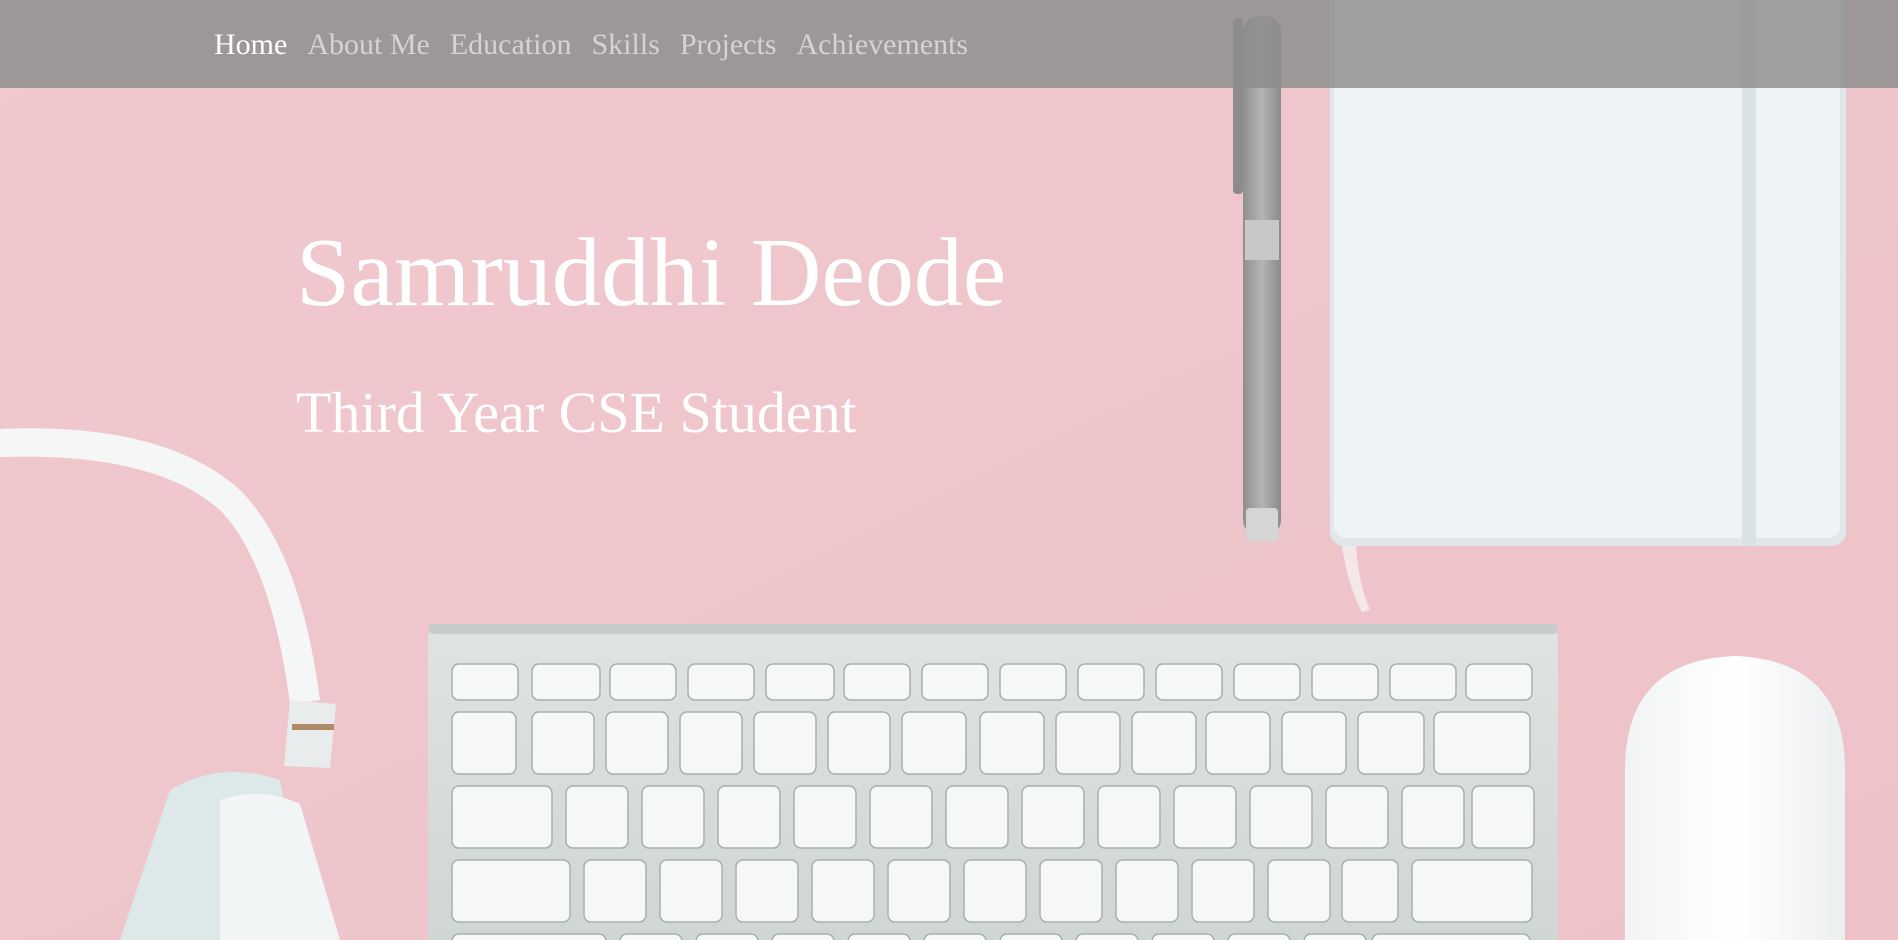  What do you see at coordinates (511, 44) in the screenshot?
I see `nav-link-education: Education` at bounding box center [511, 44].